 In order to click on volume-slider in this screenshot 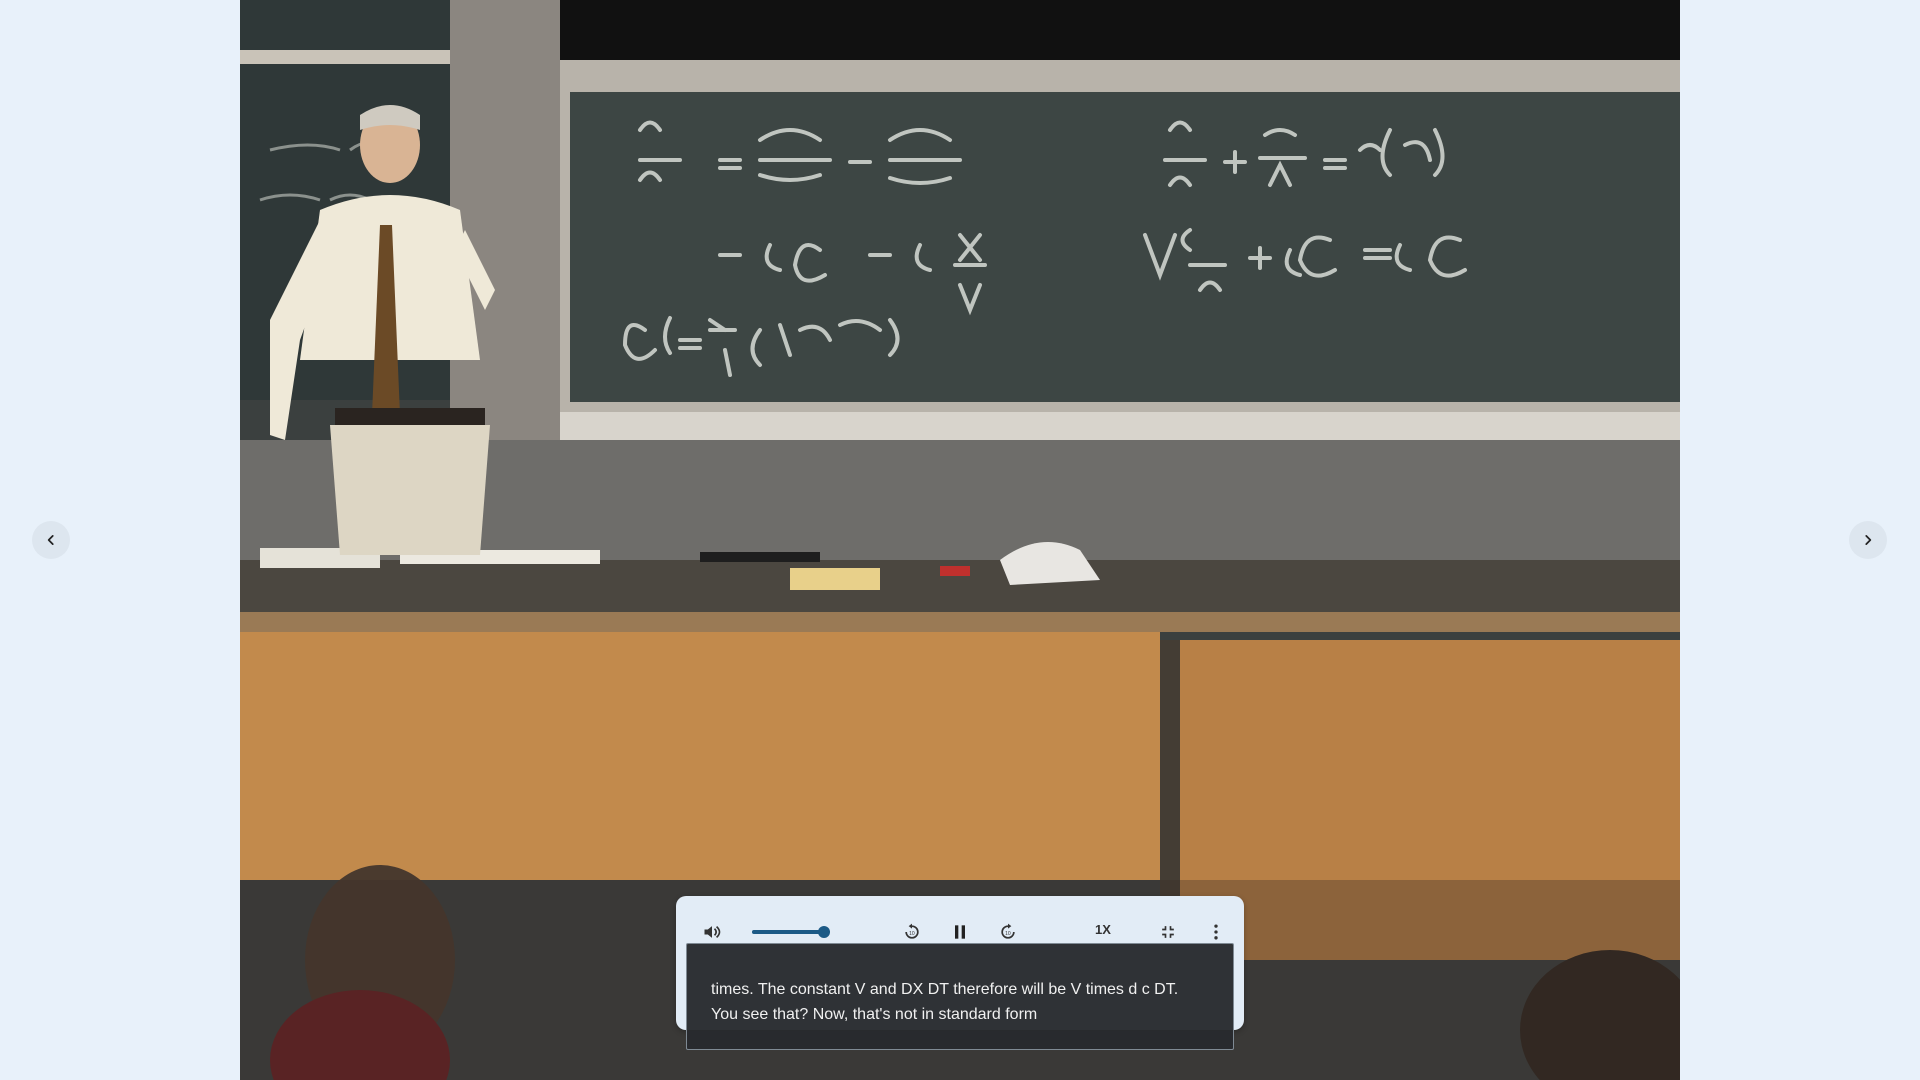, I will do `click(791, 932)`.